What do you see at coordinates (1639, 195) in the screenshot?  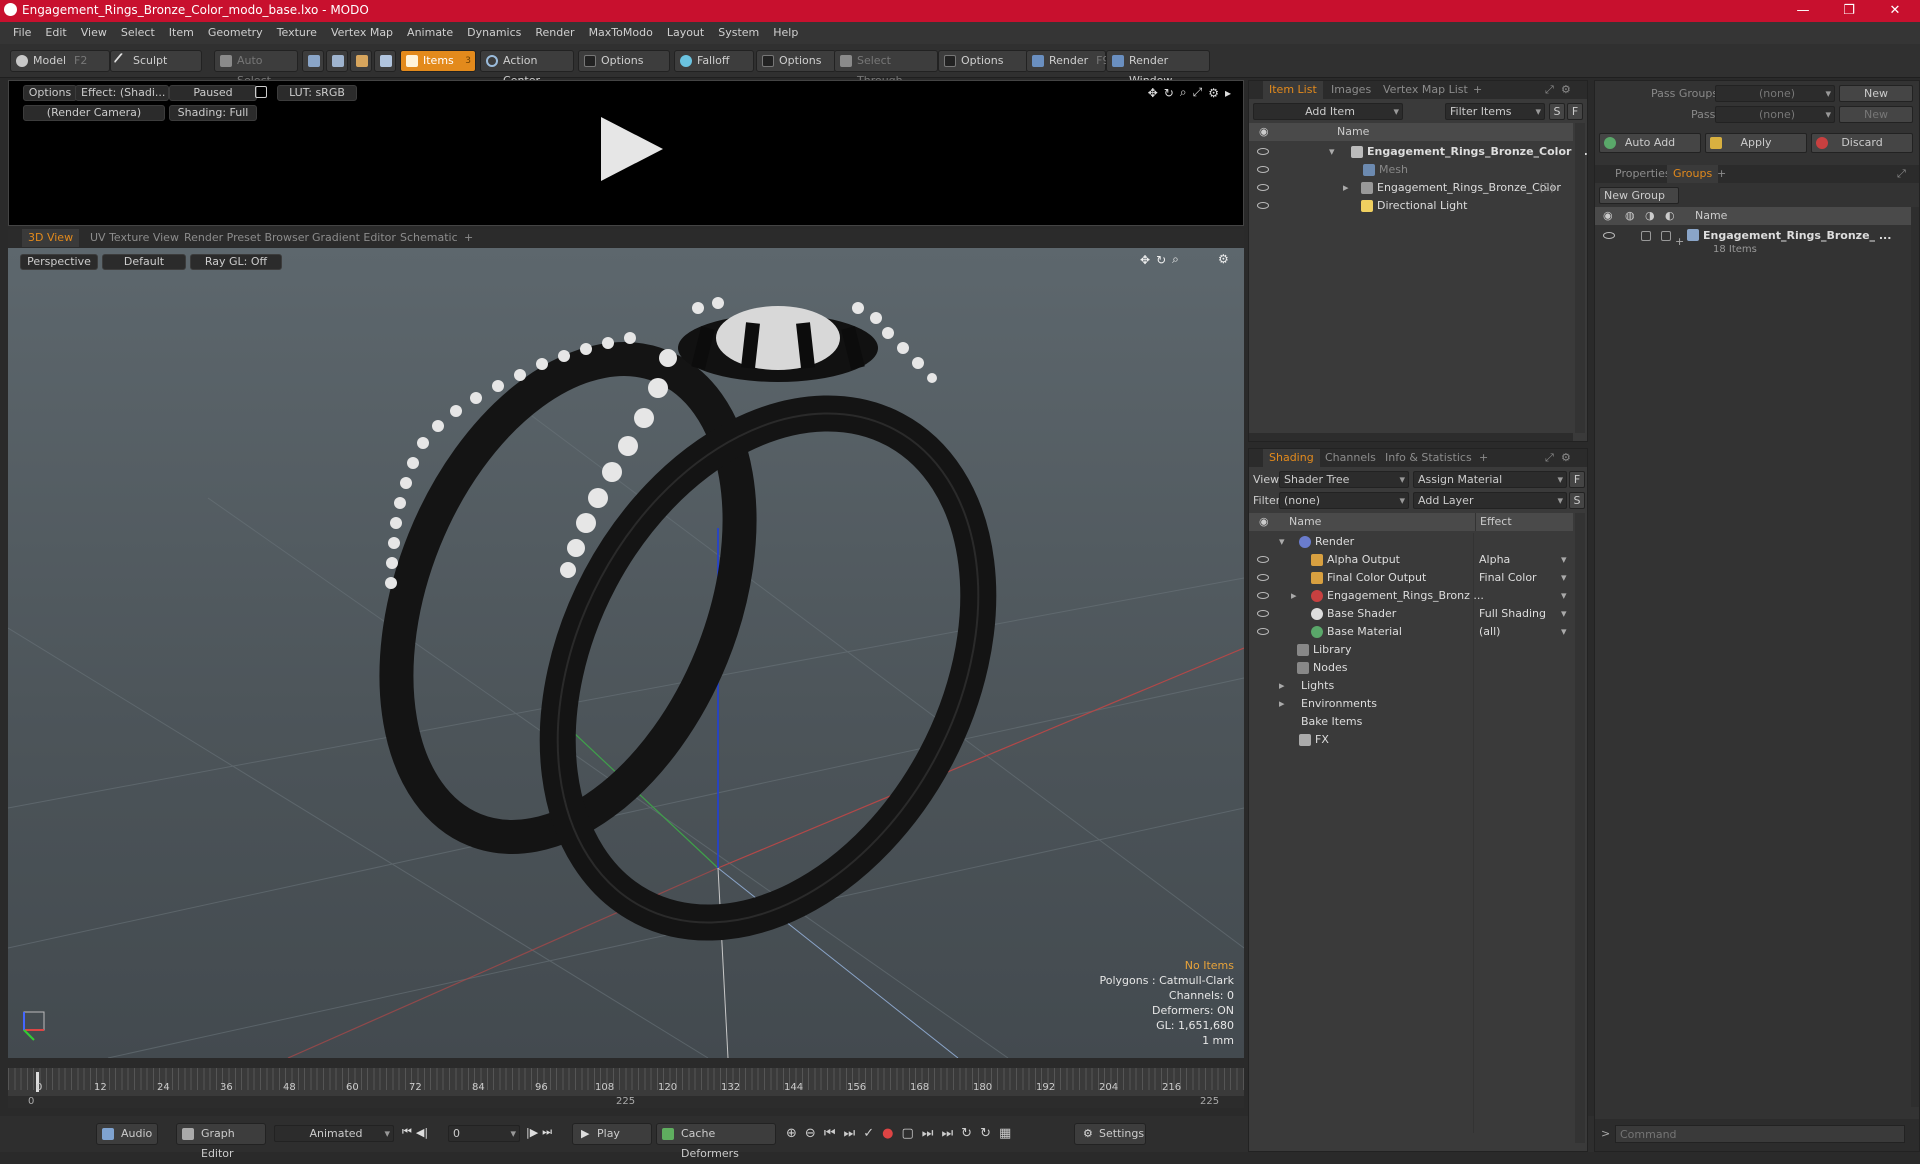 I see `new-group-button: New Group` at bounding box center [1639, 195].